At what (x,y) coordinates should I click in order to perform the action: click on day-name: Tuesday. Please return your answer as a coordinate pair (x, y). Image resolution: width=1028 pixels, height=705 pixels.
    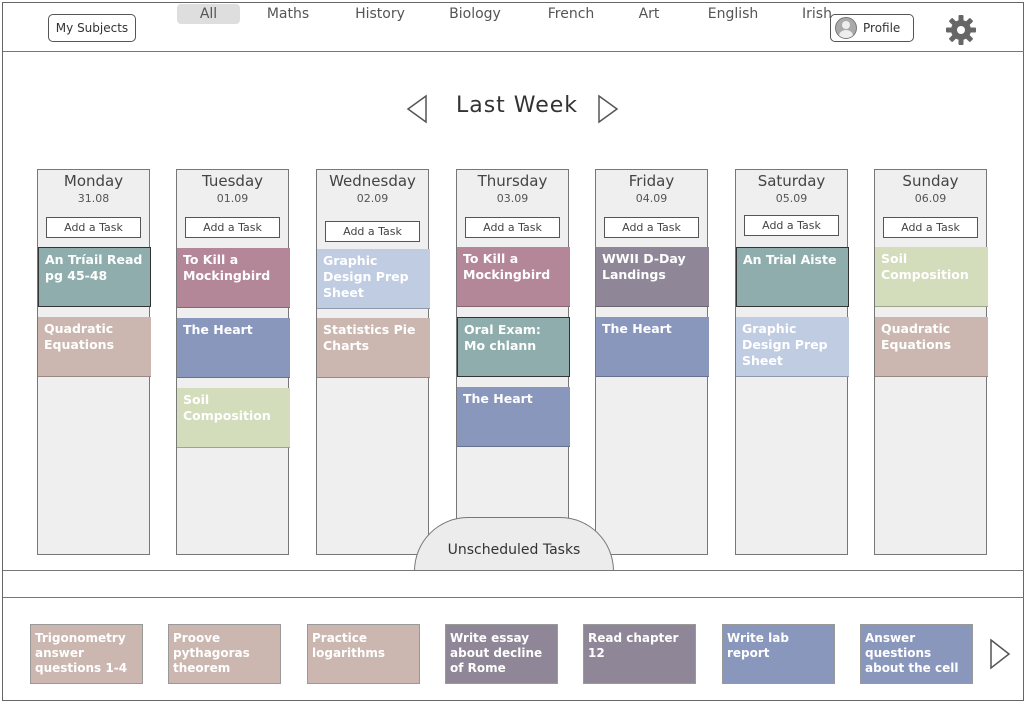
    Looking at the image, I should click on (232, 181).